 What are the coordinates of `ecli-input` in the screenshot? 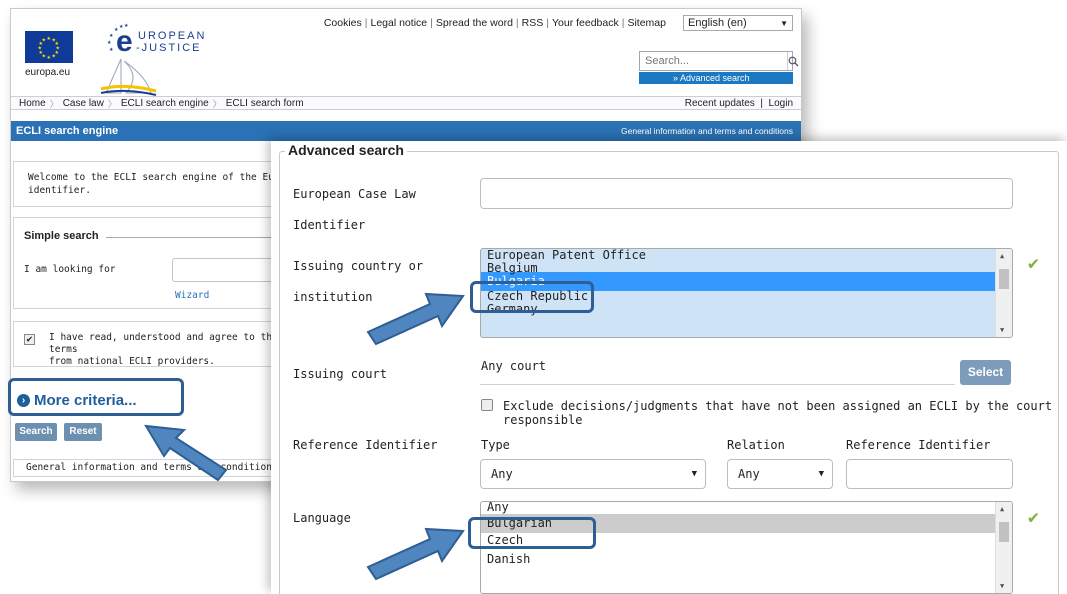 It's located at (746, 193).